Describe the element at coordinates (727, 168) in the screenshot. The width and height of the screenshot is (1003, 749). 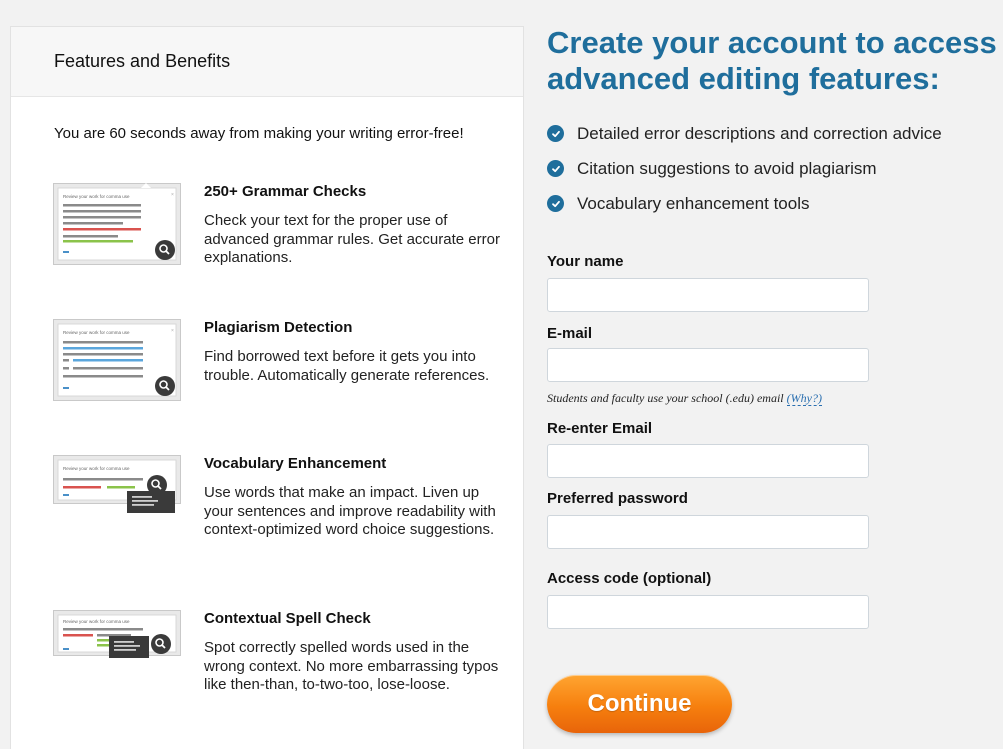
I see `benefit-label: Citation suggestions to avoid plagiarism` at that location.